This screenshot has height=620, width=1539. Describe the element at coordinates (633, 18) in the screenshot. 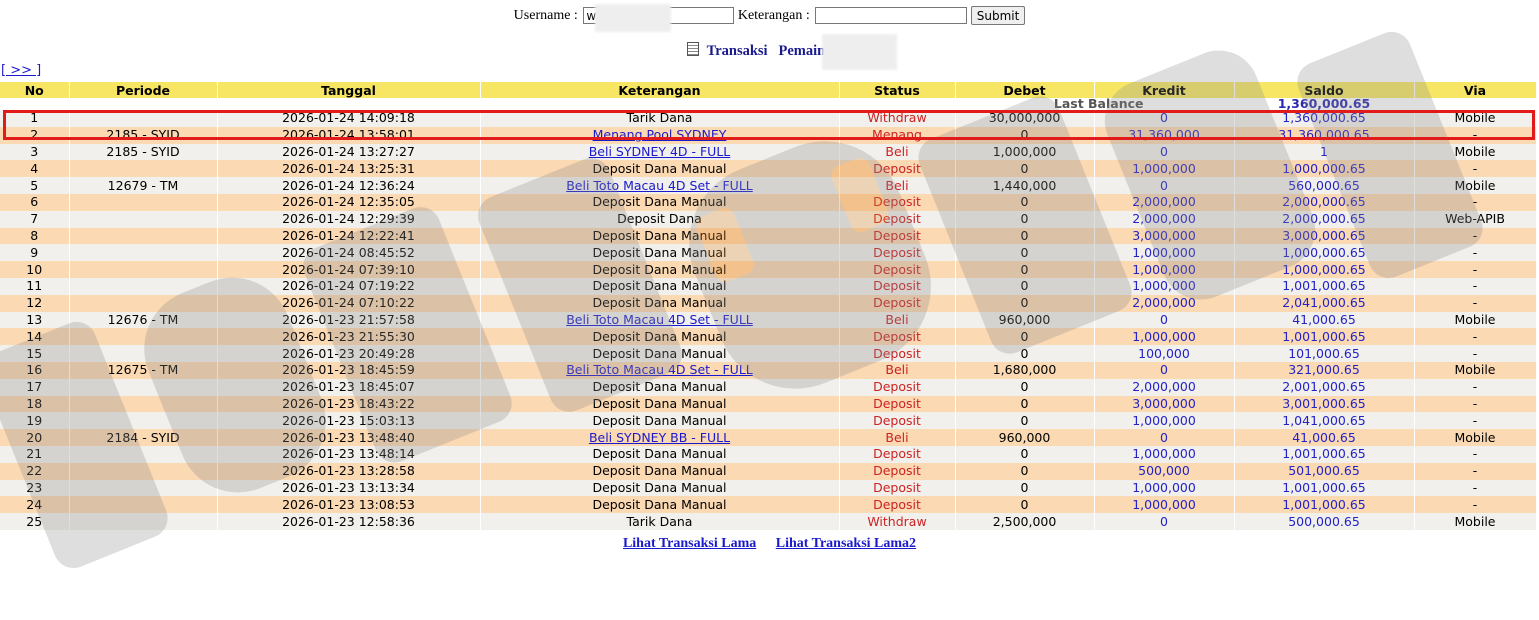

I see `username-redaction` at that location.